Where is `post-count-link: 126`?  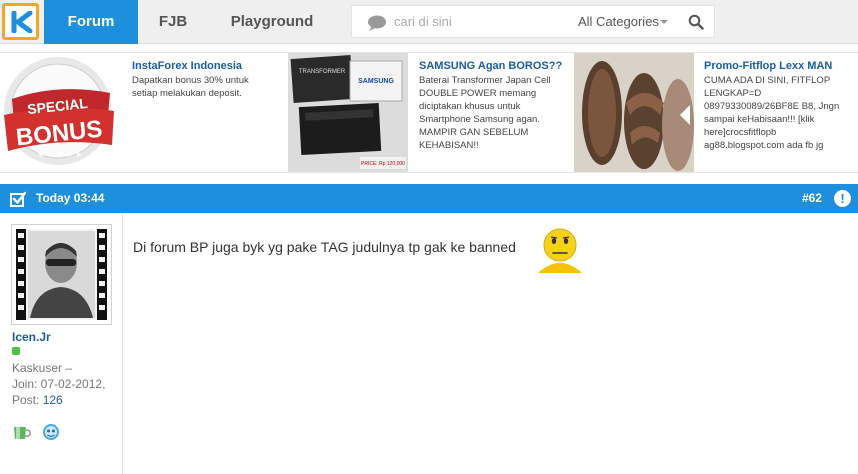
post-count-link: 126 is located at coordinates (53, 400).